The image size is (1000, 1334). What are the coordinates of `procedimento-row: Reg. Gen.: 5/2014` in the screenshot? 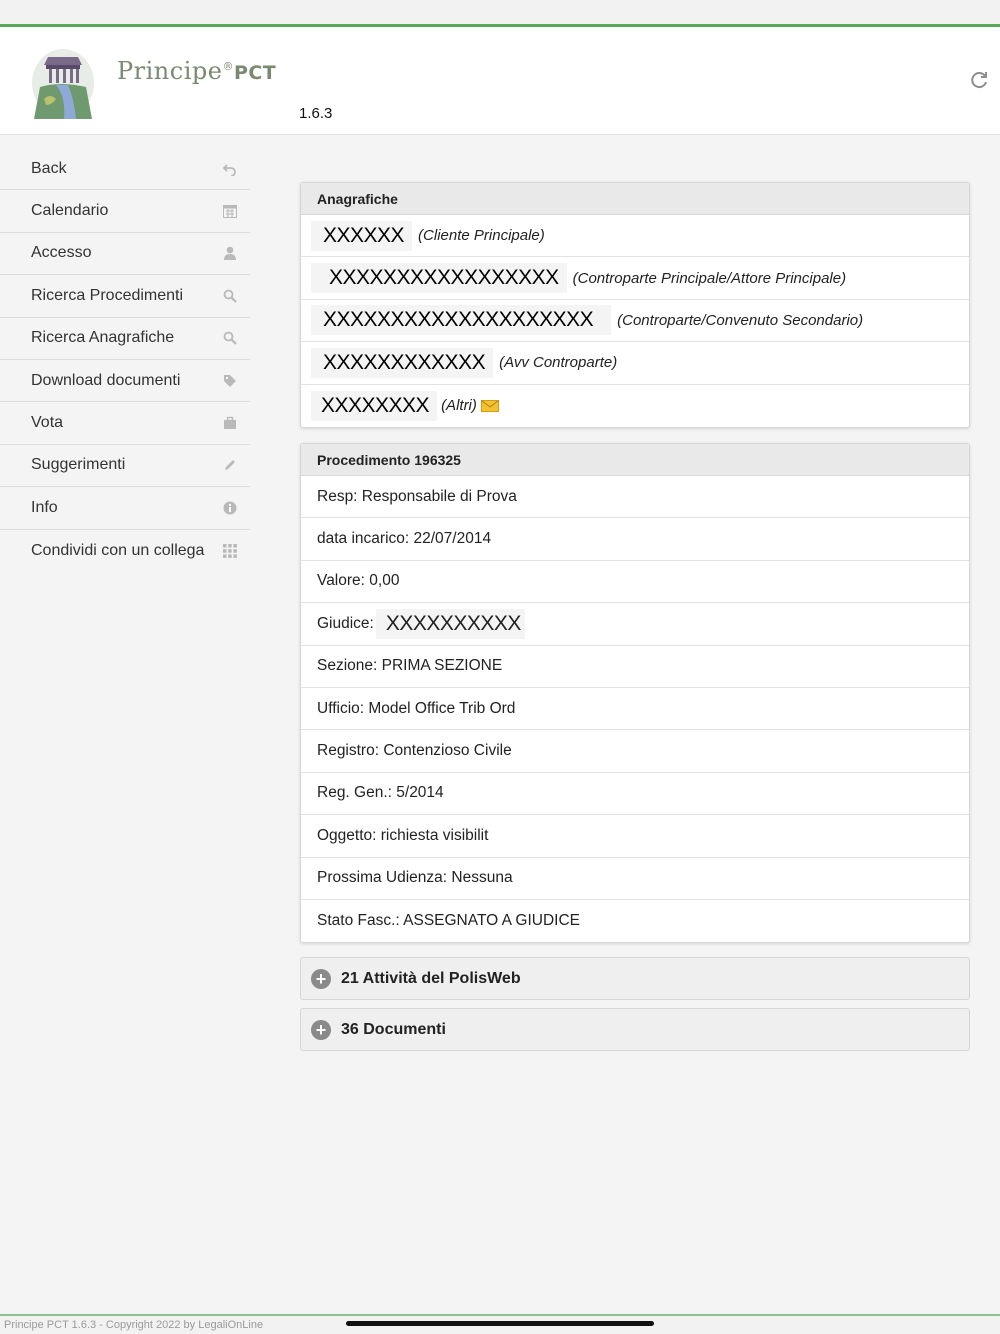 It's located at (635, 794).